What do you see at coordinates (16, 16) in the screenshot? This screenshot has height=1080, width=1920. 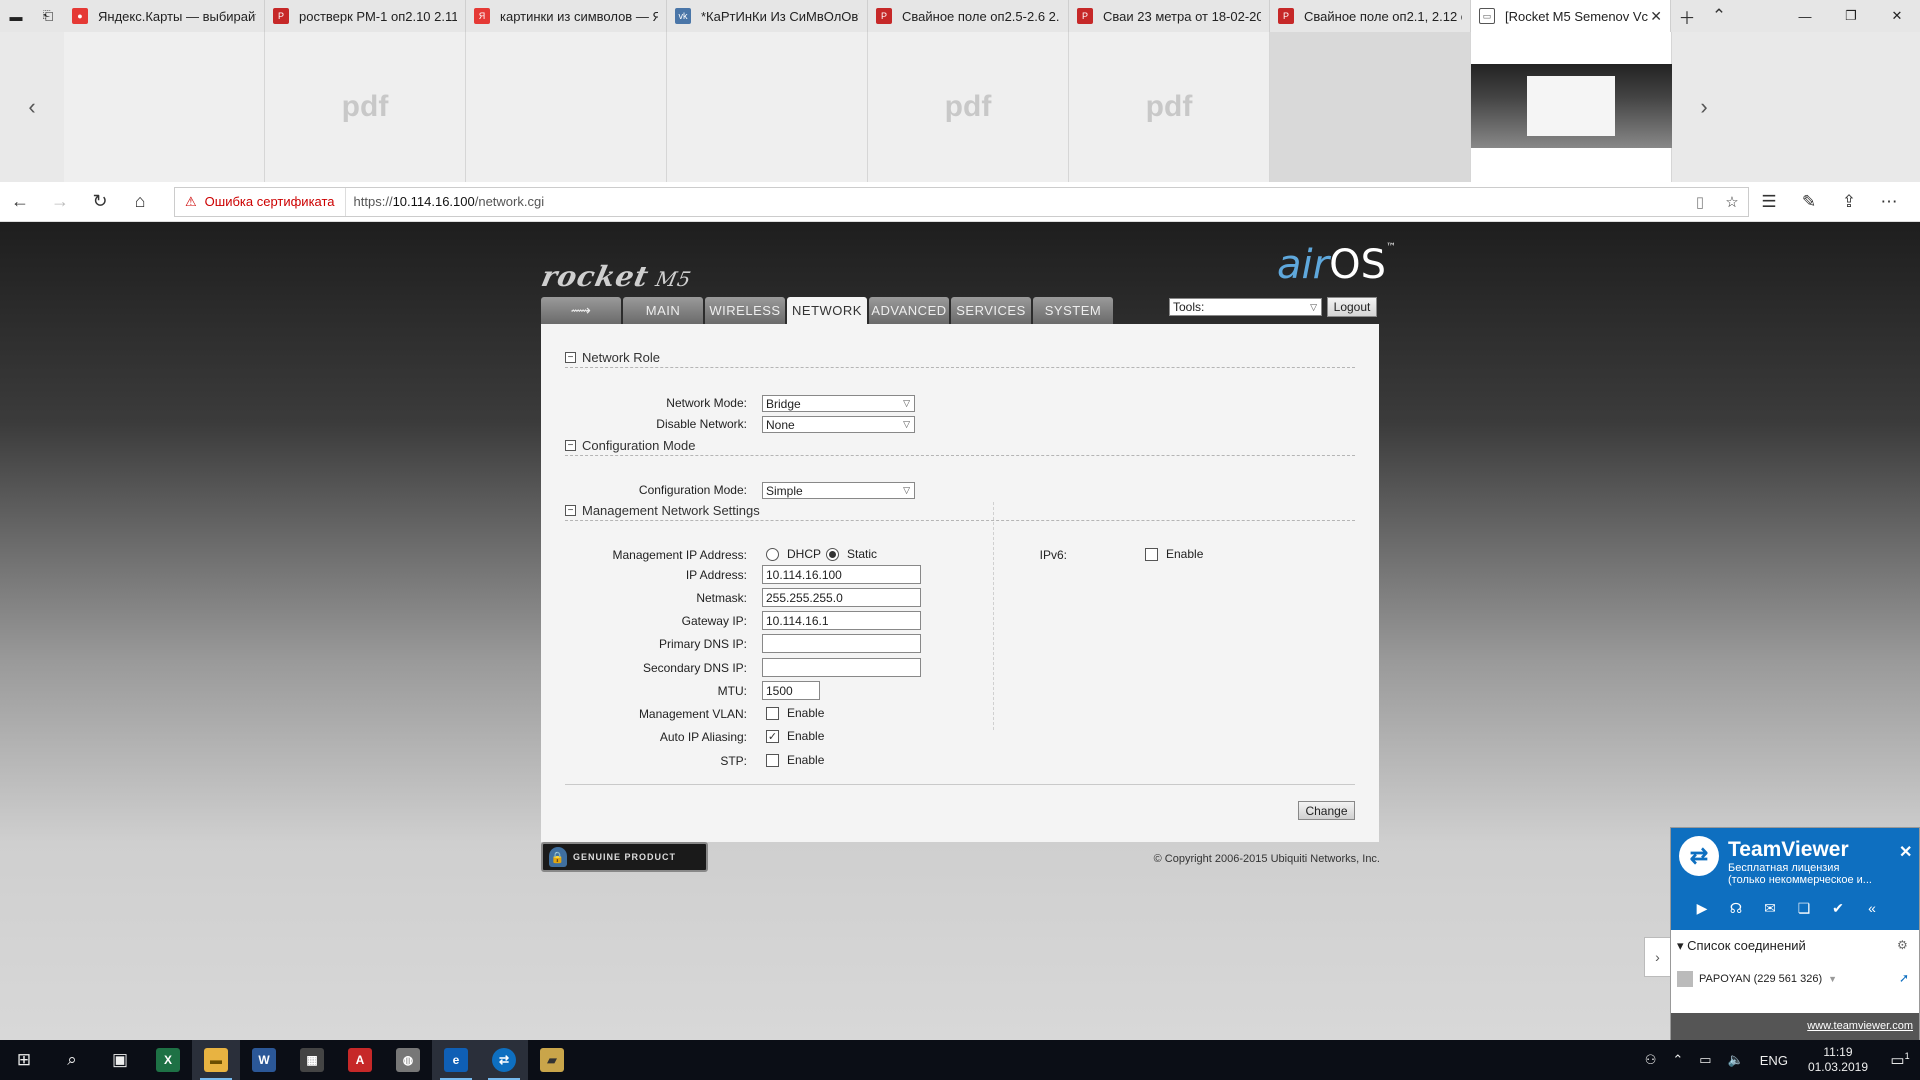 I see `tab-set-aside-icon: ▬` at bounding box center [16, 16].